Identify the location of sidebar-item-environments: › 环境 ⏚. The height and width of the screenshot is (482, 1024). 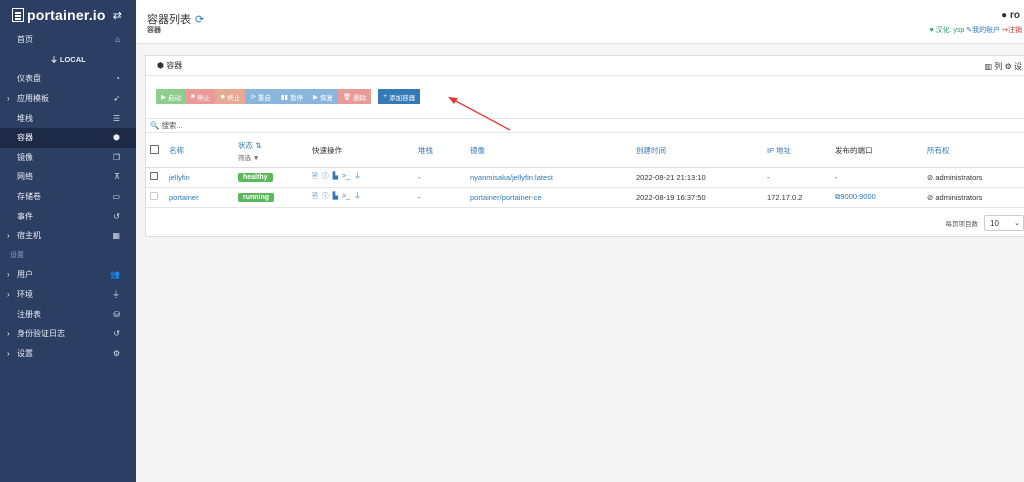
(68, 295).